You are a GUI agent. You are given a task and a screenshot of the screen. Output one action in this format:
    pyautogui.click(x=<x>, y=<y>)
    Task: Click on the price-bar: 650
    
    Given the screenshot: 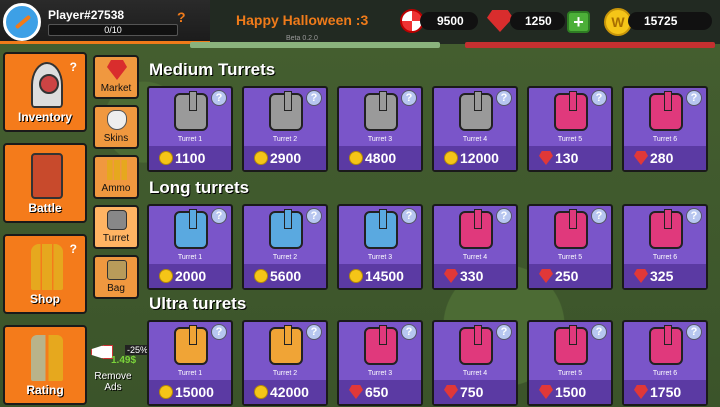 What is the action you would take?
    pyautogui.click(x=380, y=392)
    